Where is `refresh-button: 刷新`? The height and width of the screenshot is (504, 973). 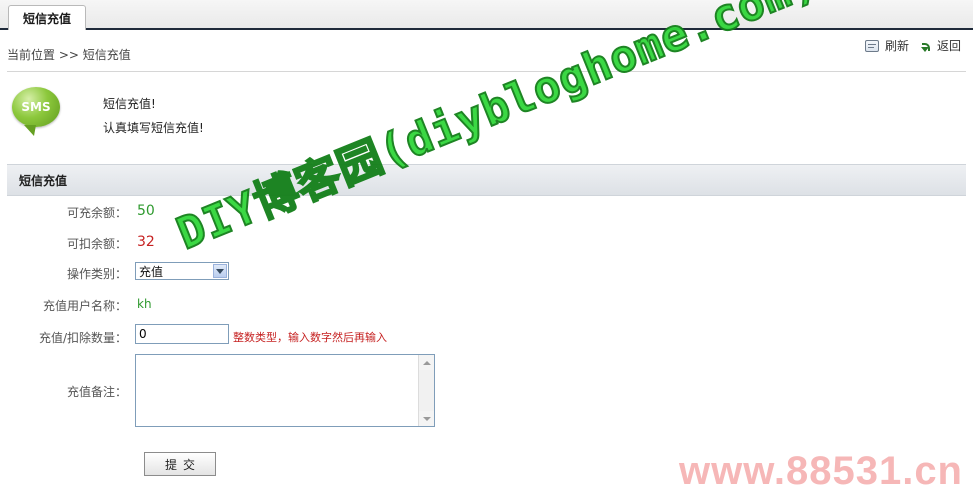
refresh-button: 刷新 is located at coordinates (886, 45).